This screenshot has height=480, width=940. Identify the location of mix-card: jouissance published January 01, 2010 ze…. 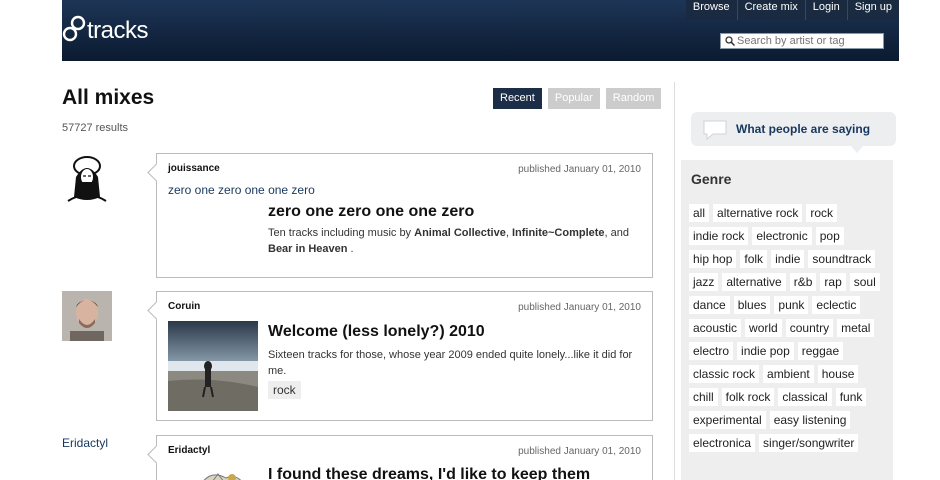
(404, 215).